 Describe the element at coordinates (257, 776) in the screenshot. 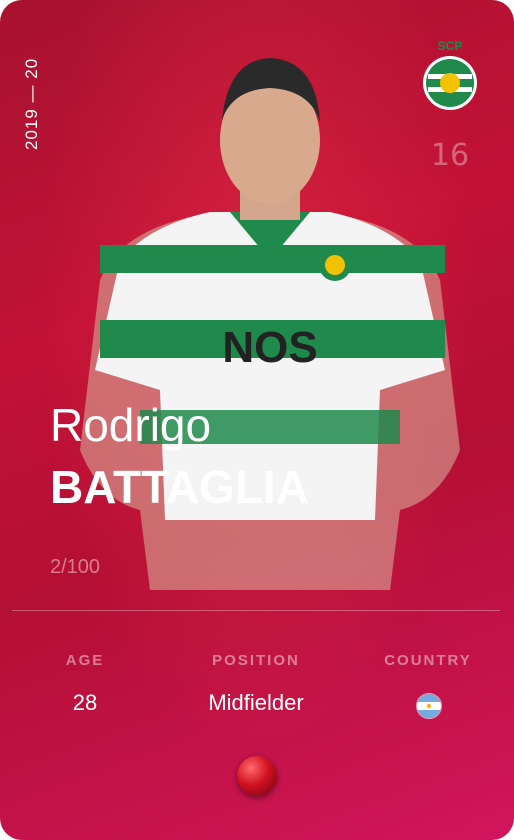

I see `card-gem-button` at that location.